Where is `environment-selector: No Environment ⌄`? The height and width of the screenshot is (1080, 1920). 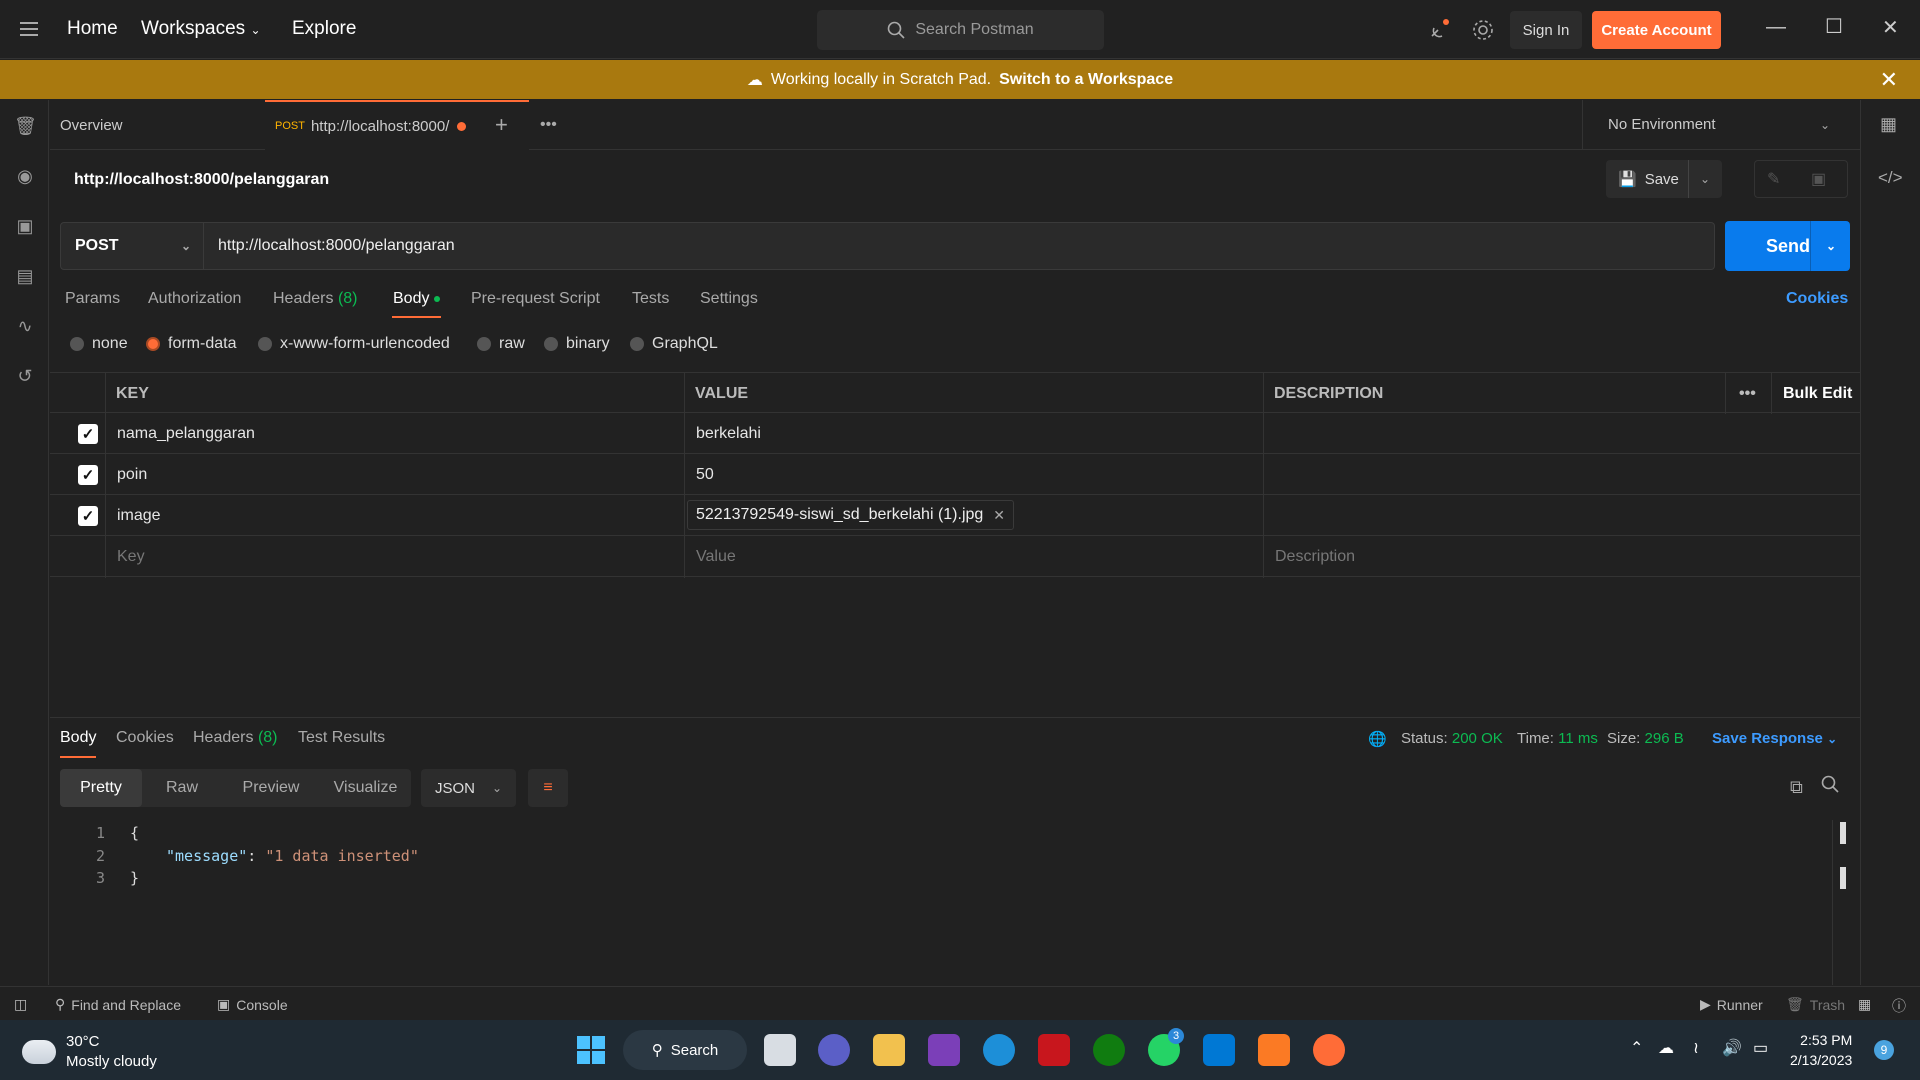
environment-selector: No Environment ⌄ is located at coordinates (1721, 125).